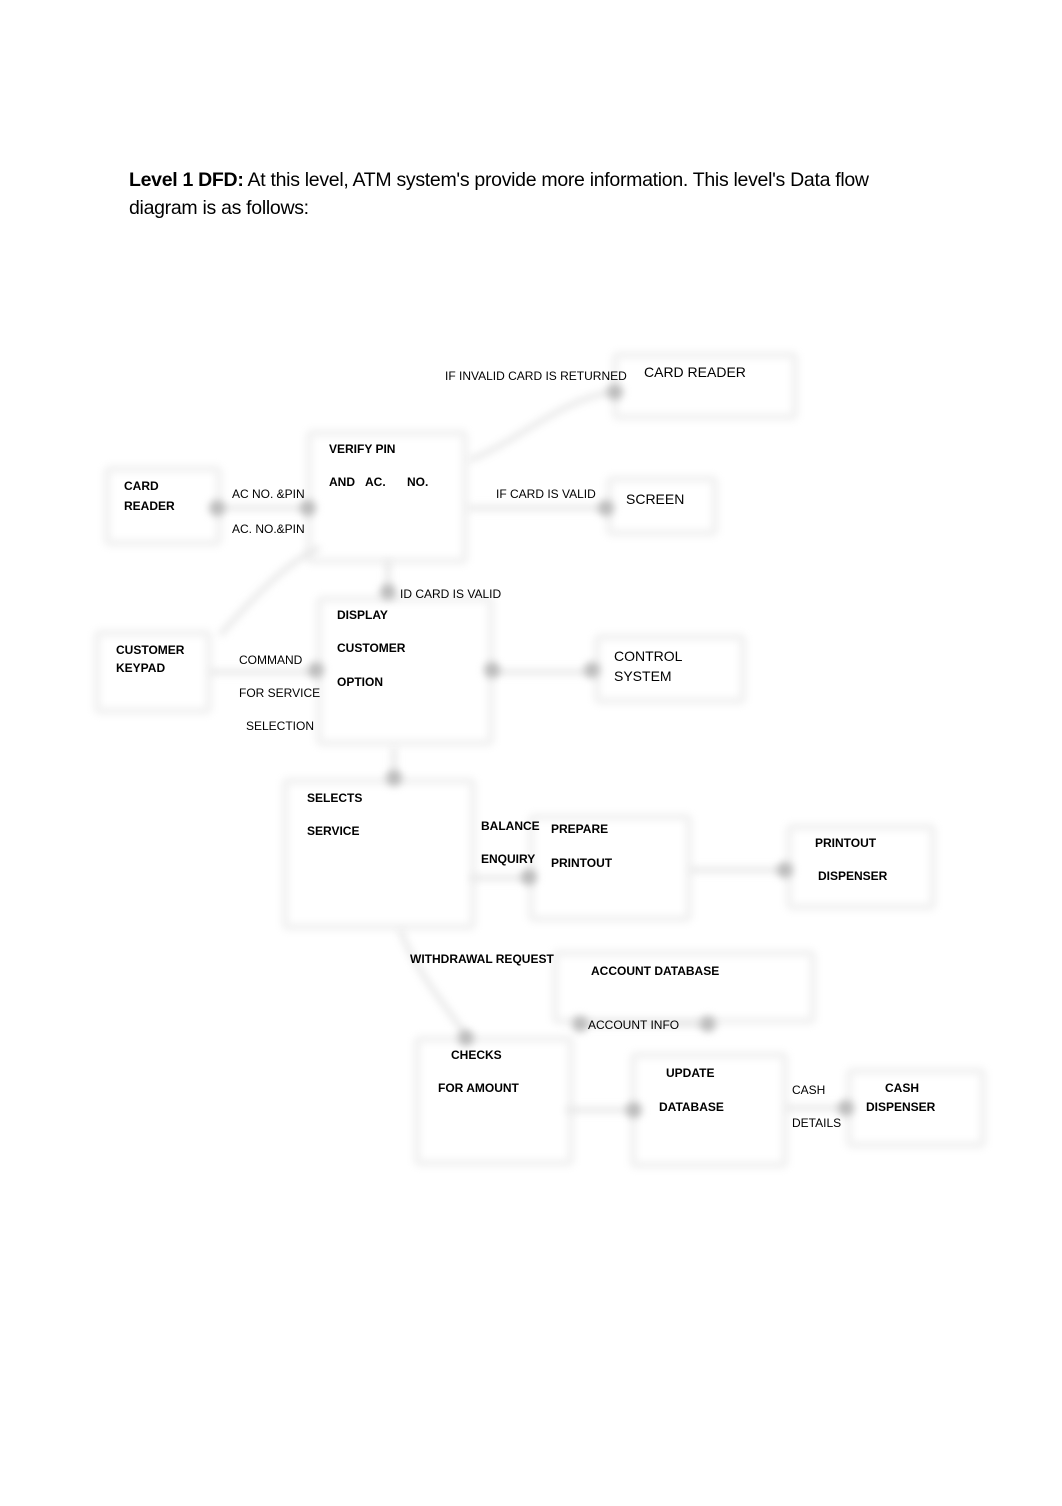 The height and width of the screenshot is (1506, 1062). Describe the element at coordinates (141, 486) in the screenshot. I see `node-label: CARD` at that location.